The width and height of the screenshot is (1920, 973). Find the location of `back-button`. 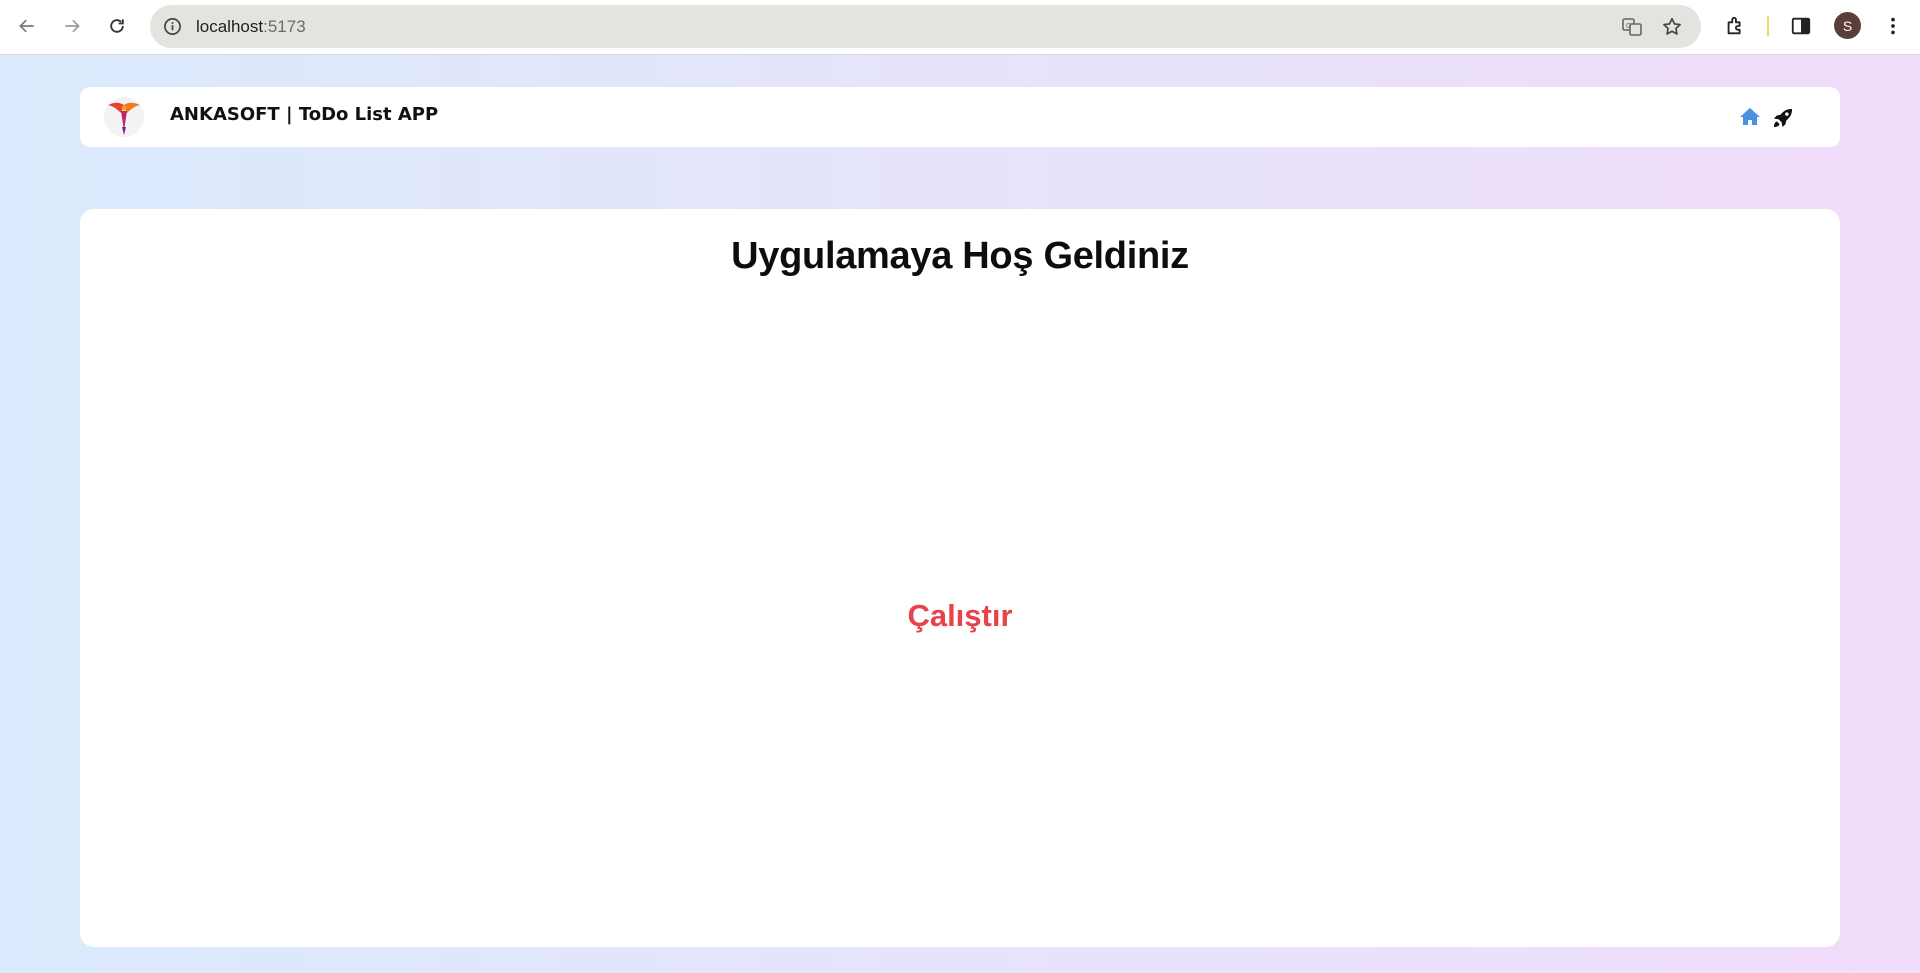

back-button is located at coordinates (27, 26).